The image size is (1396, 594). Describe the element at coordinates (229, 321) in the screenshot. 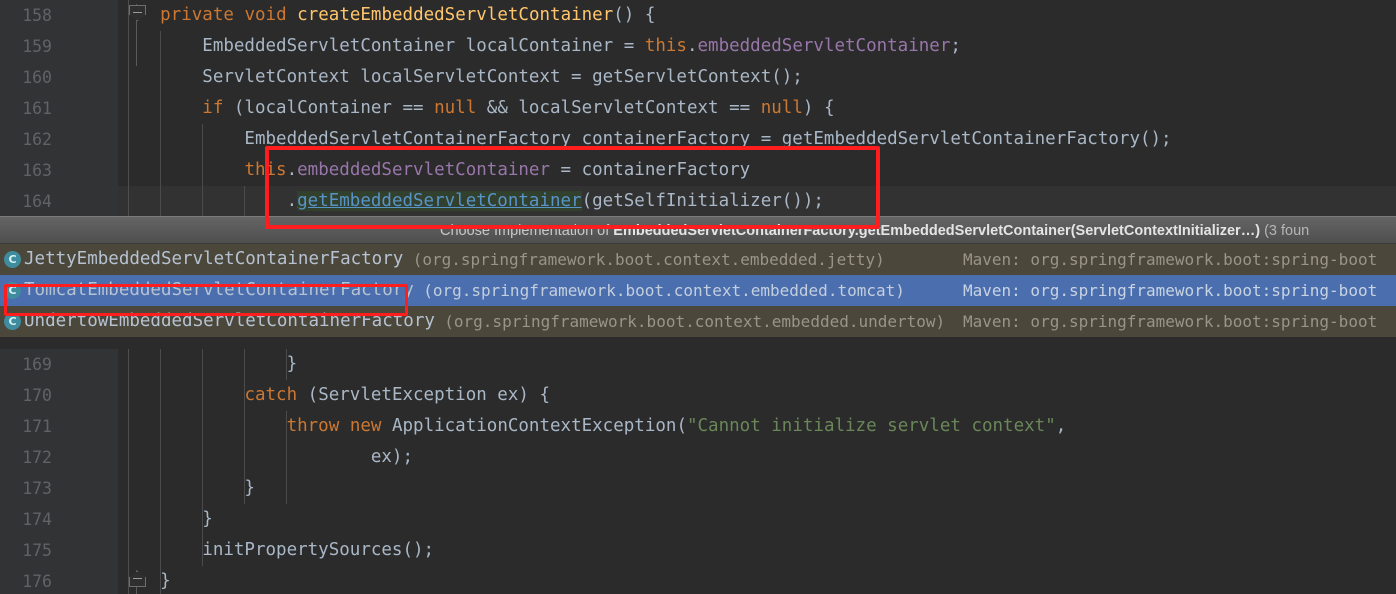

I see `implementation-name: UndertowEmbeddedServletContainerFactory` at that location.